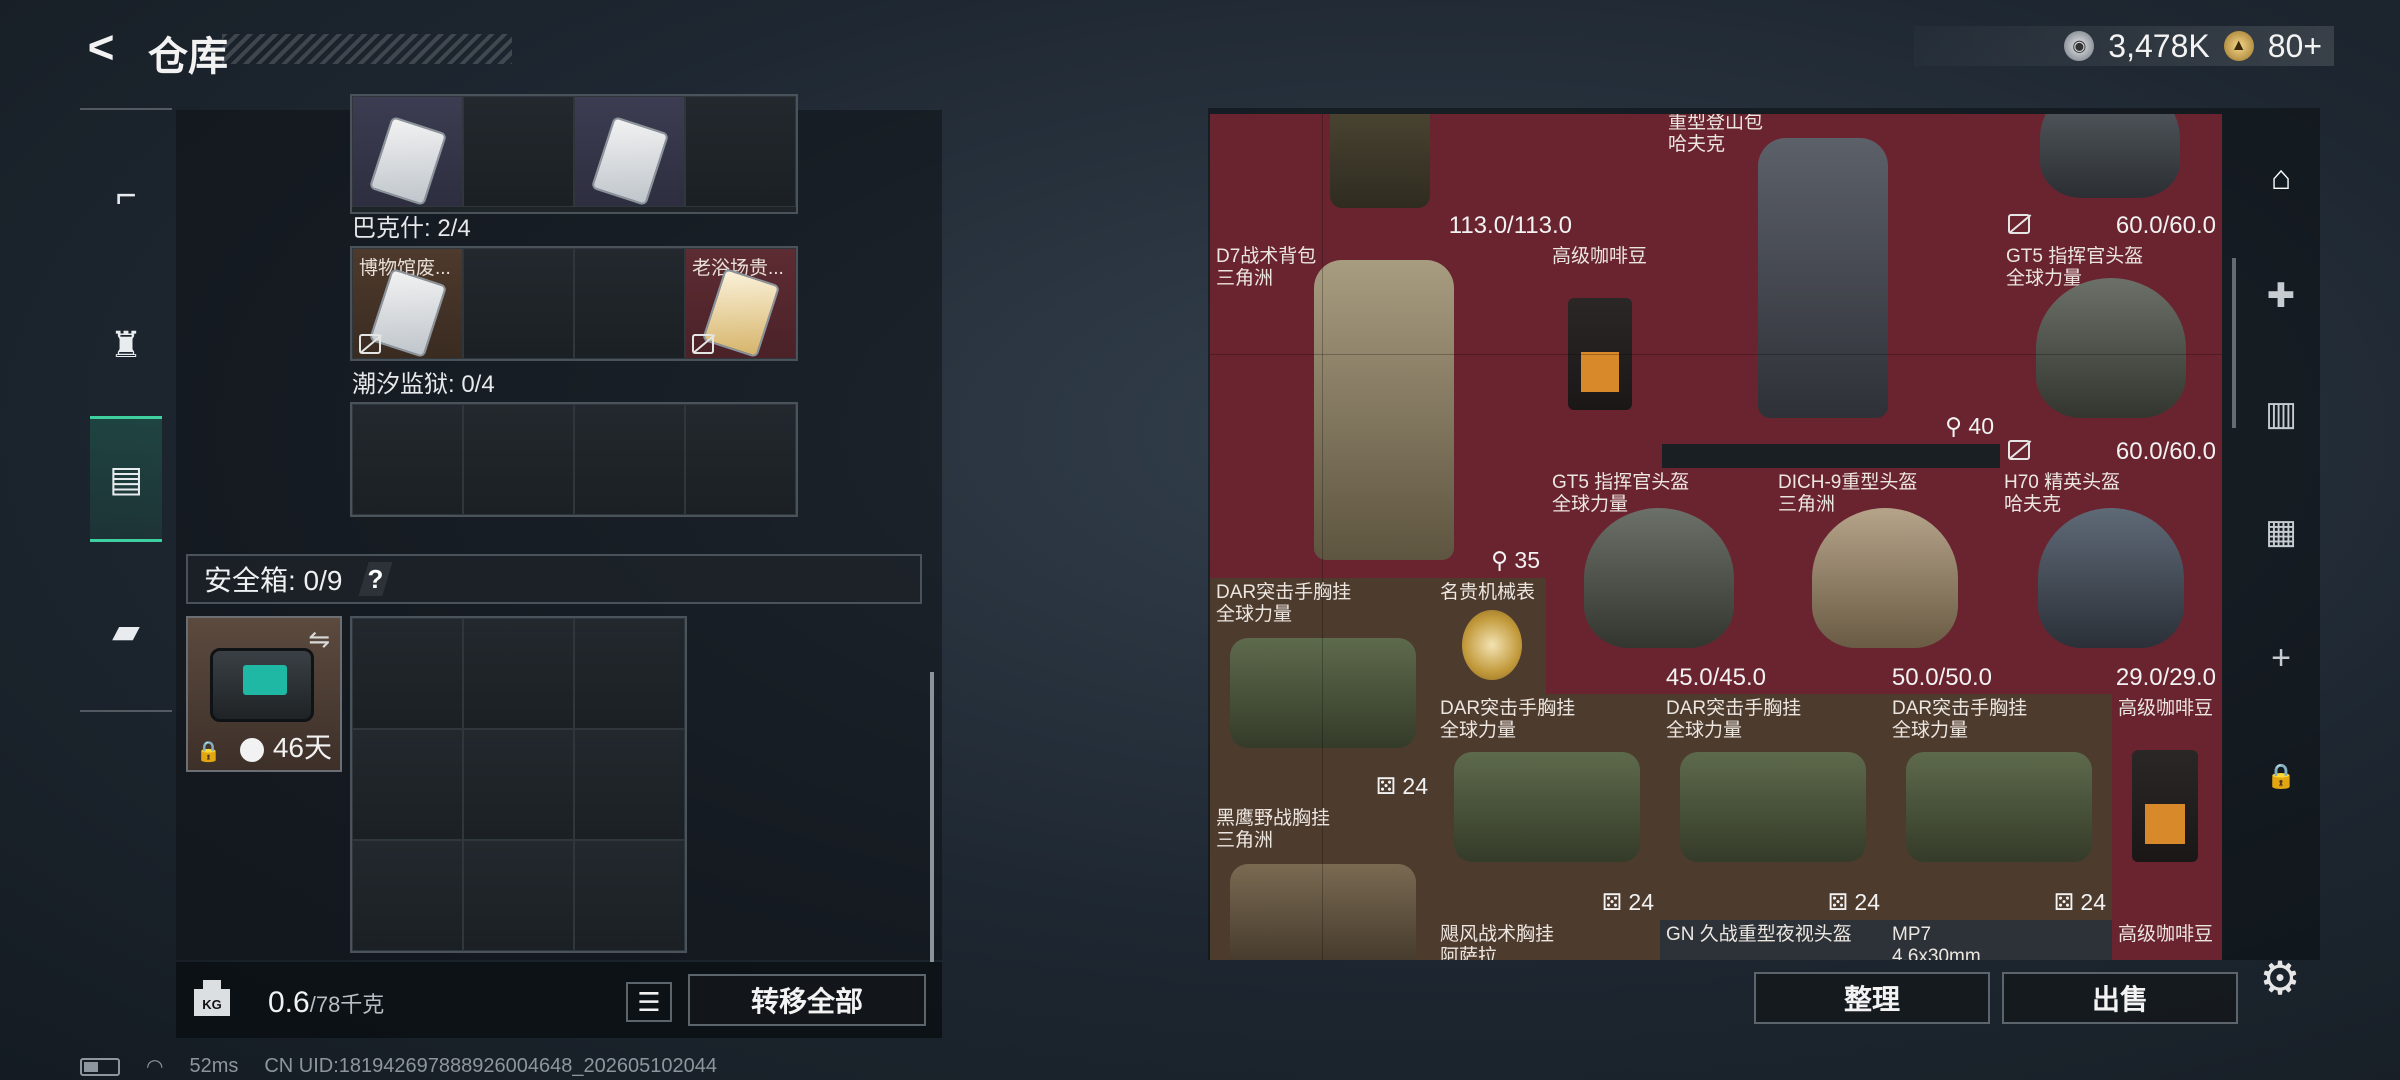 The image size is (2400, 1080). I want to click on stash-item-h70-helmet: H70 精英头盔 哈夫克 29.0/29.0, so click(2110, 581).